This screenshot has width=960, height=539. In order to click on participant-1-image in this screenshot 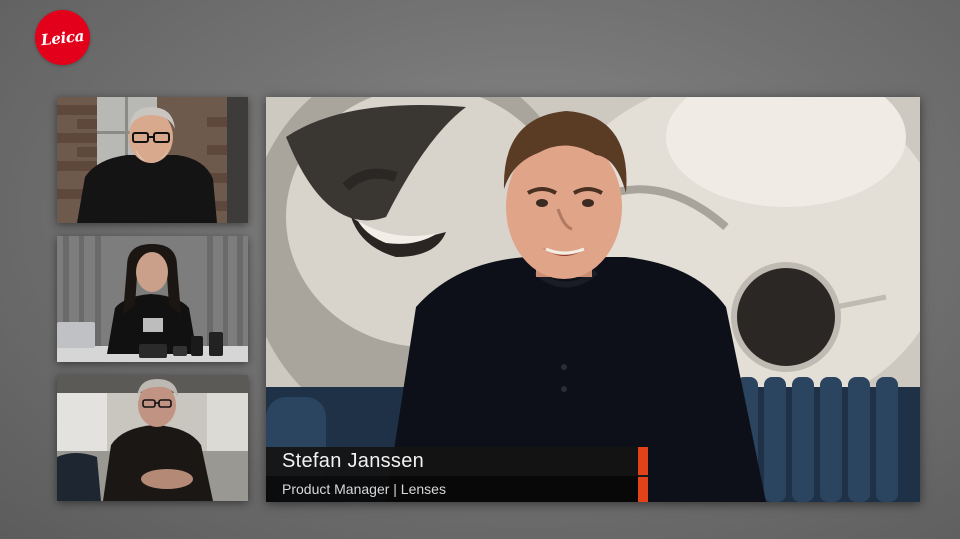, I will do `click(152, 160)`.